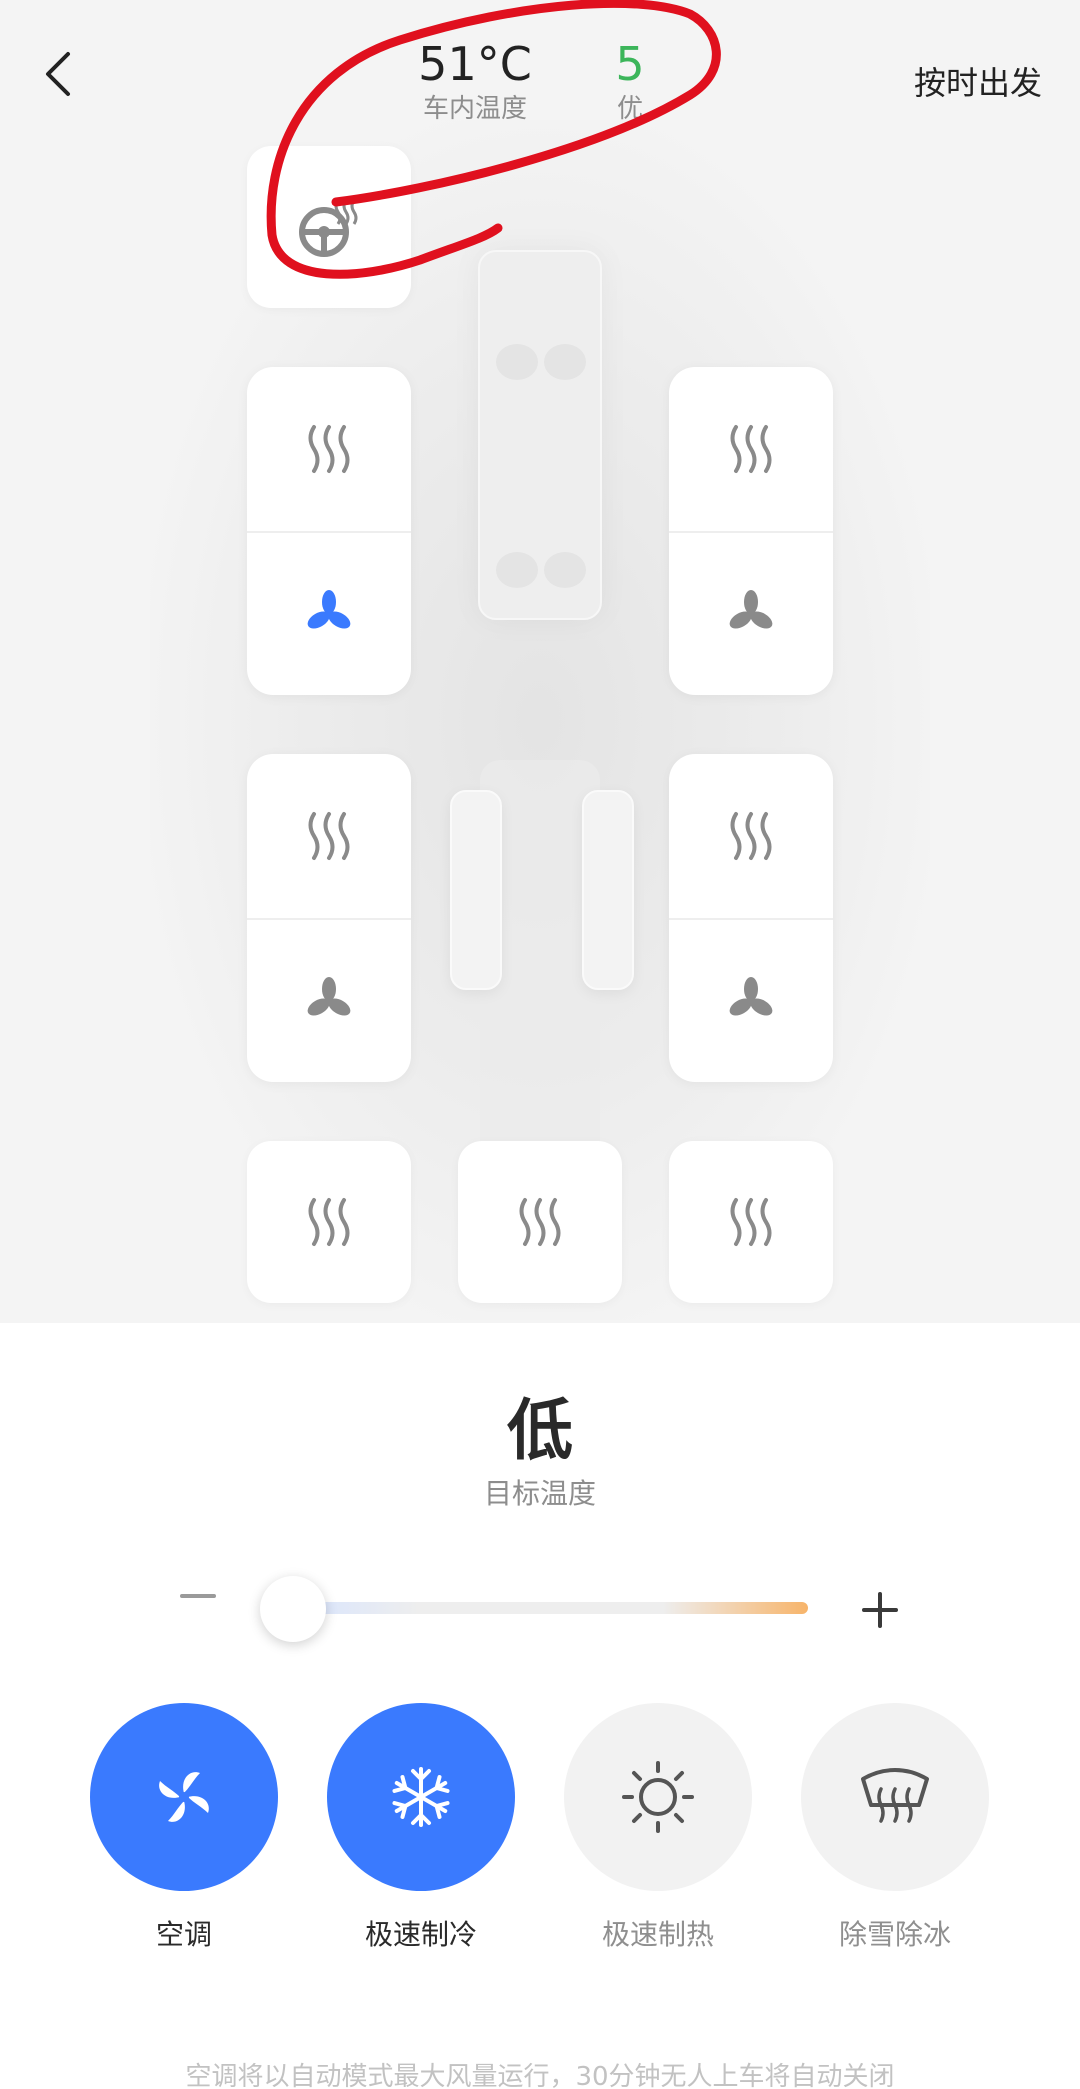  I want to click on scheduled-departure-button: 按时出发, so click(978, 81).